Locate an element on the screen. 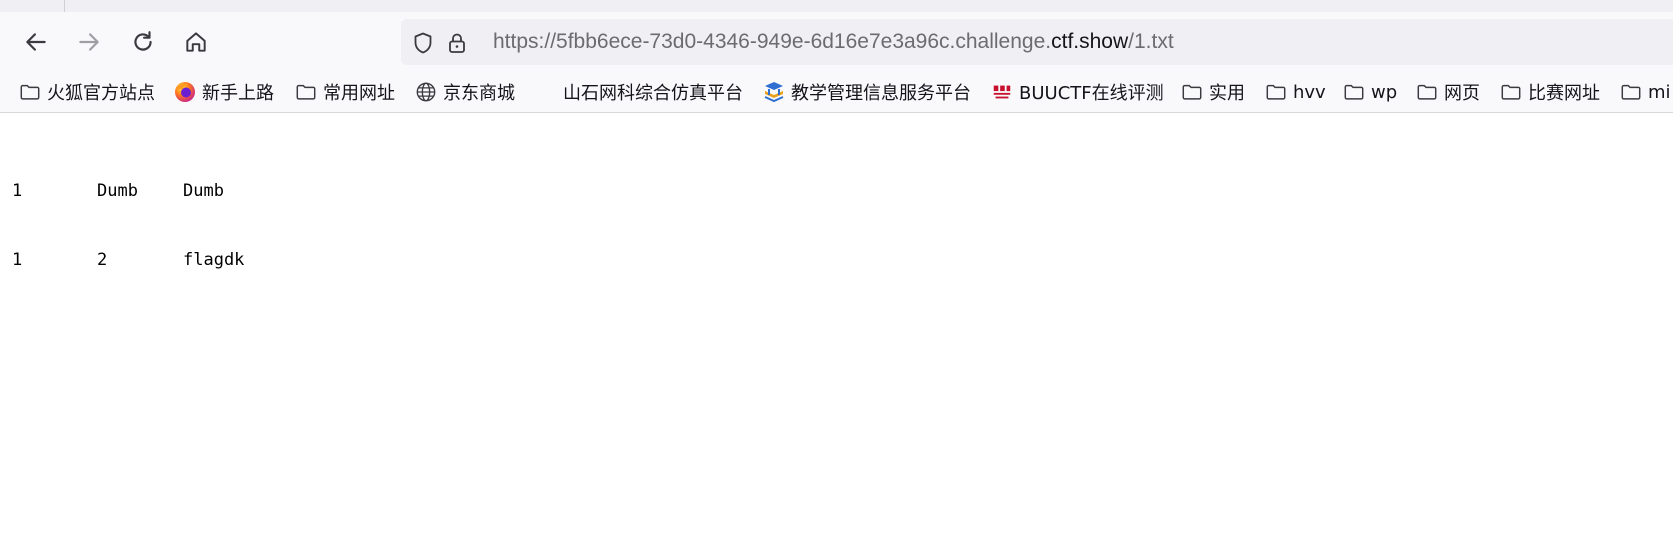  bookmark-label: hvv is located at coordinates (1309, 92).